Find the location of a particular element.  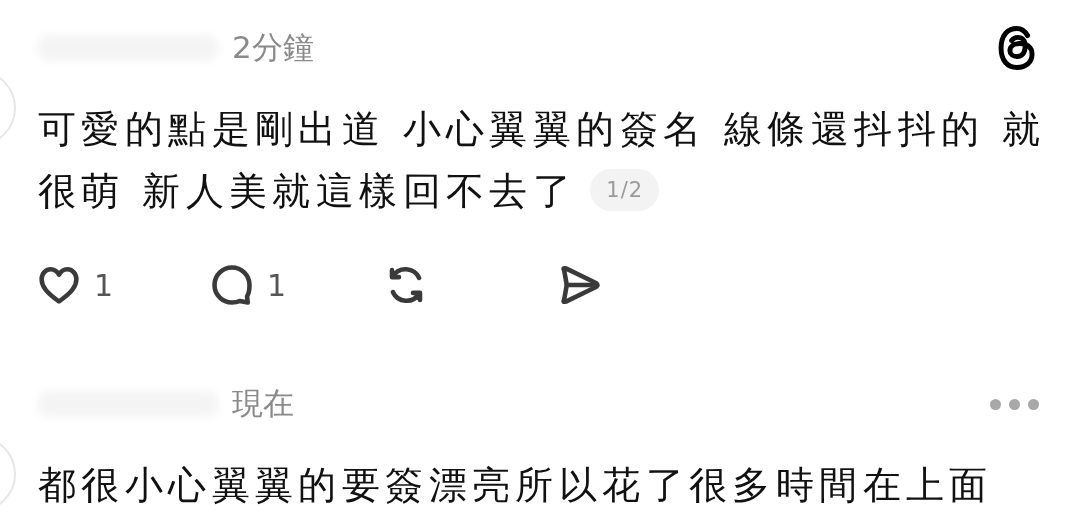

post-time: 2分鐘 is located at coordinates (273, 47).